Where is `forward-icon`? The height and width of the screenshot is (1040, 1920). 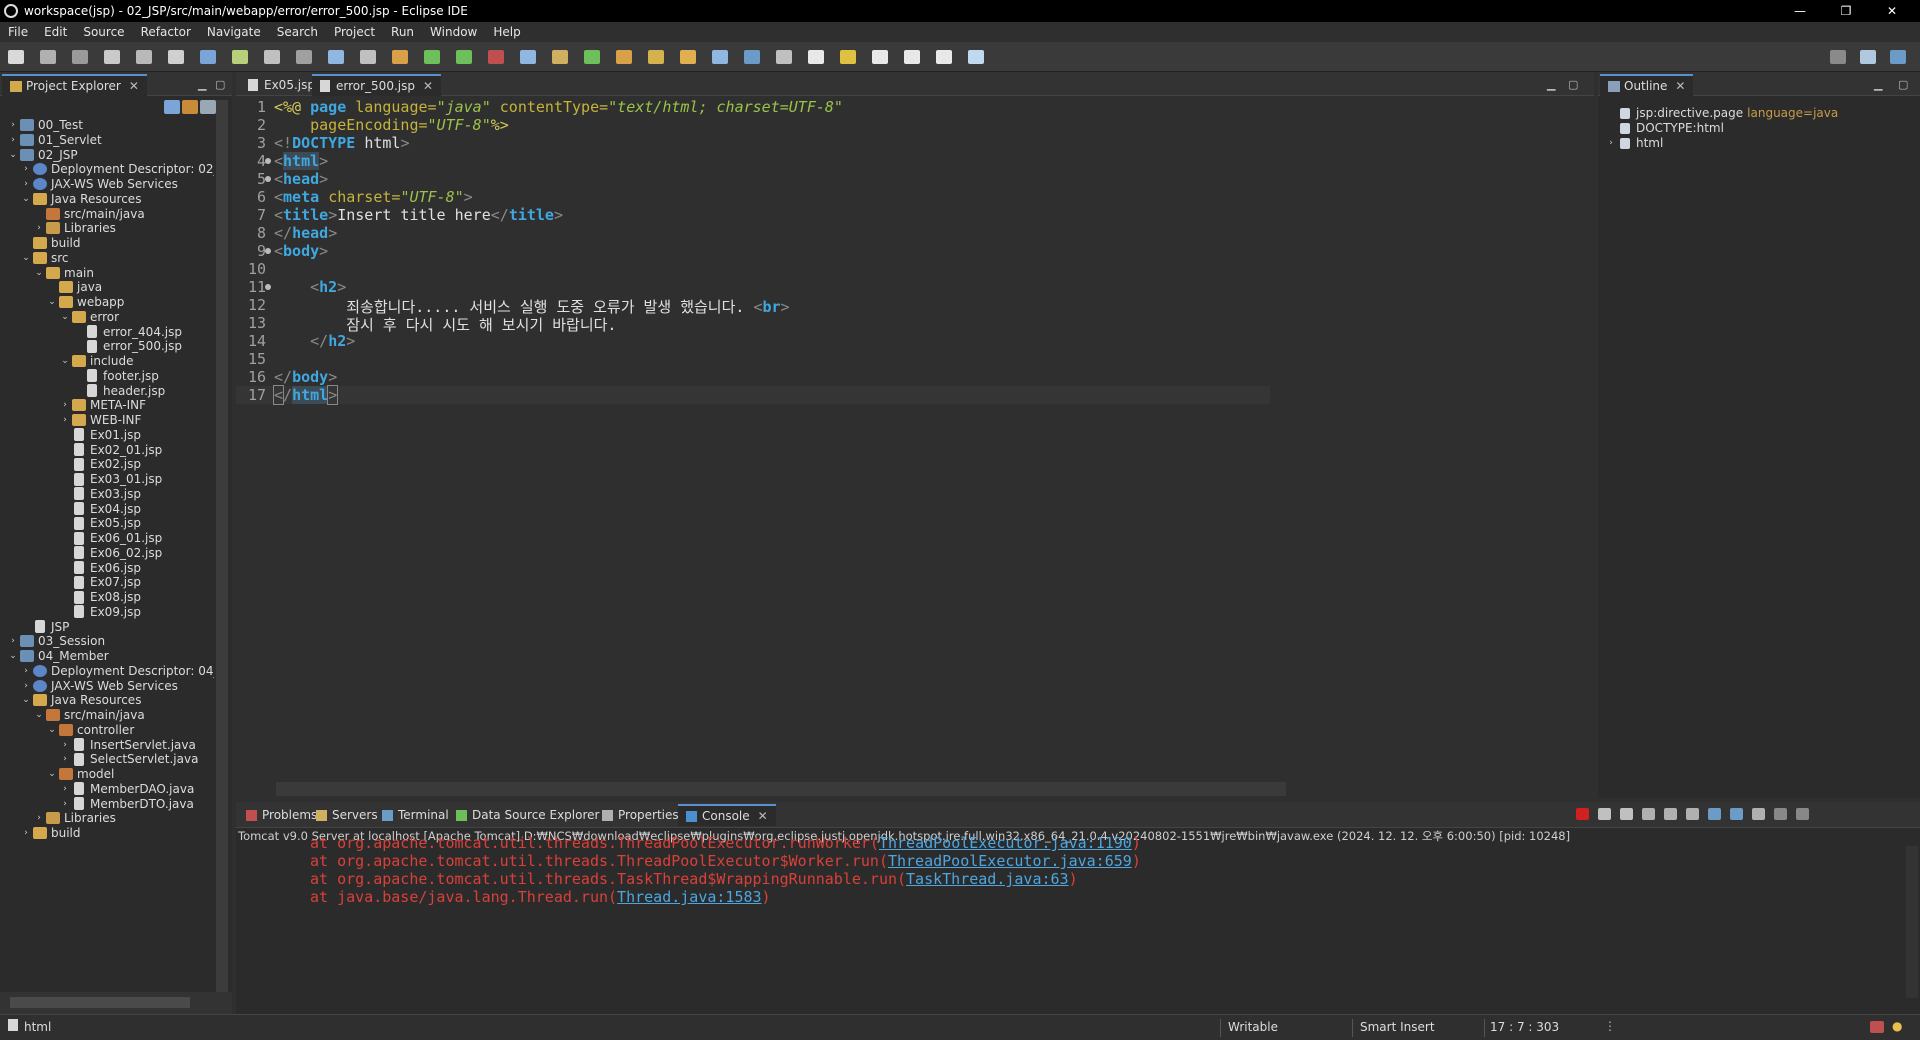 forward-icon is located at coordinates (912, 57).